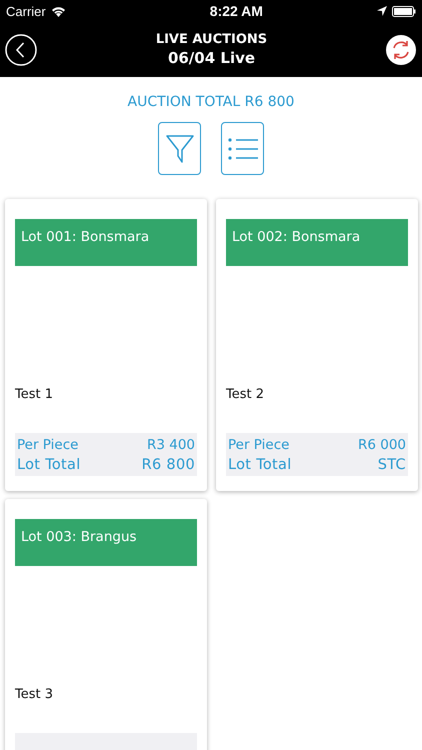  What do you see at coordinates (106, 242) in the screenshot?
I see `lot-title: Lot 001: Bonsmara` at bounding box center [106, 242].